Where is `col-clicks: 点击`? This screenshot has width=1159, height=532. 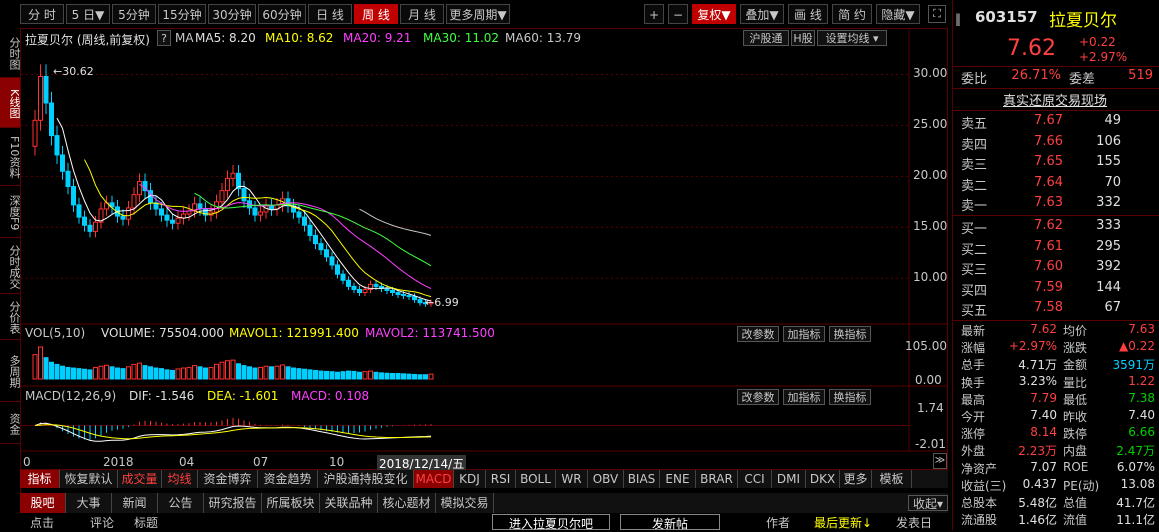
col-clicks: 点击 is located at coordinates (42, 522).